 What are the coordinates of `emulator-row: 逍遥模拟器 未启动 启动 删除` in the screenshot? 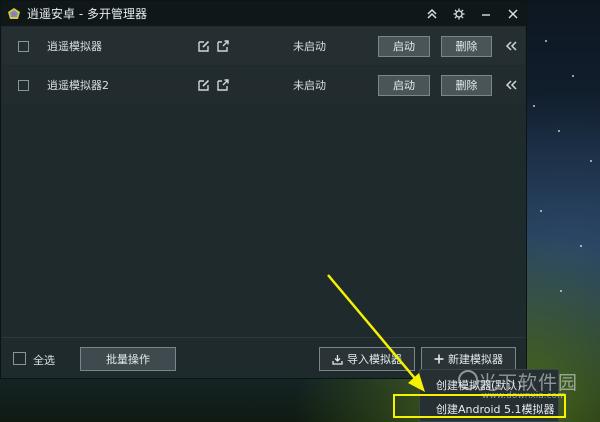 It's located at (263, 46).